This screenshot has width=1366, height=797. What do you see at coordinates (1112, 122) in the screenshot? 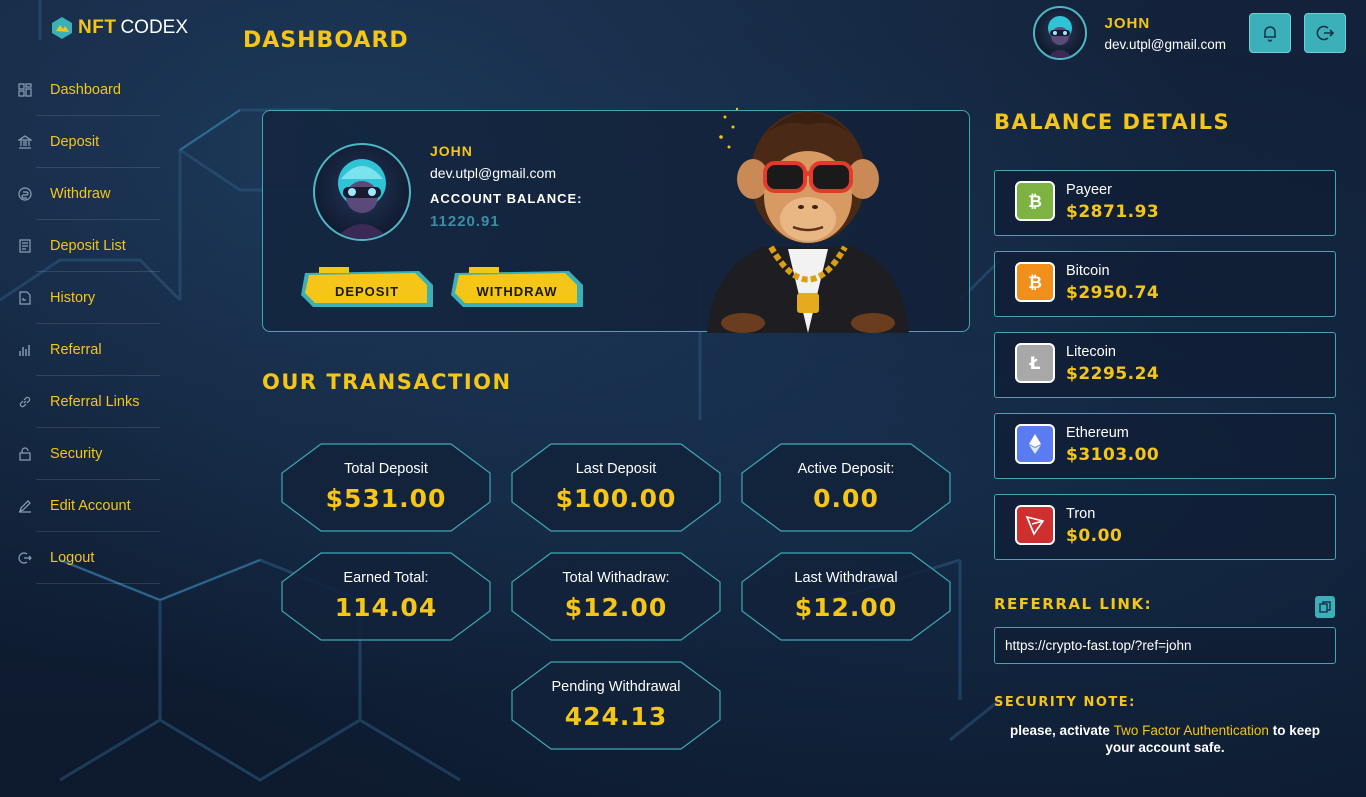
I see `balance-details-title: BALANCE DETAILS` at bounding box center [1112, 122].